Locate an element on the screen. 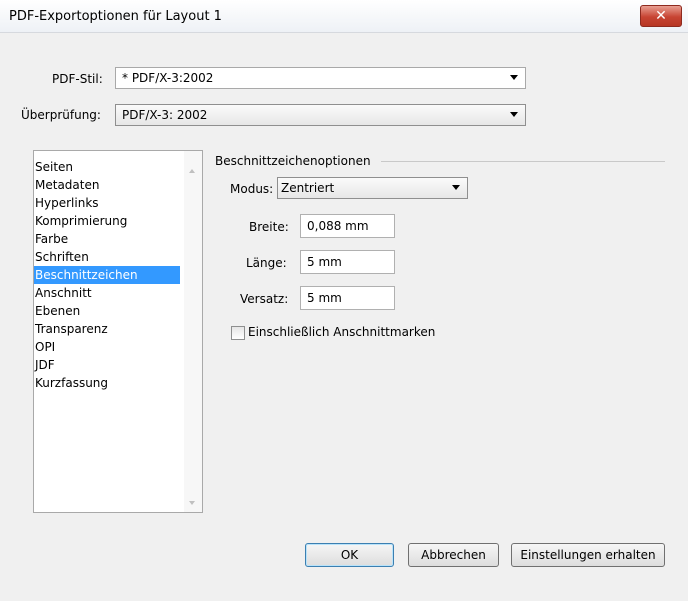 The image size is (688, 601). list-item: Metadaten is located at coordinates (107, 185).